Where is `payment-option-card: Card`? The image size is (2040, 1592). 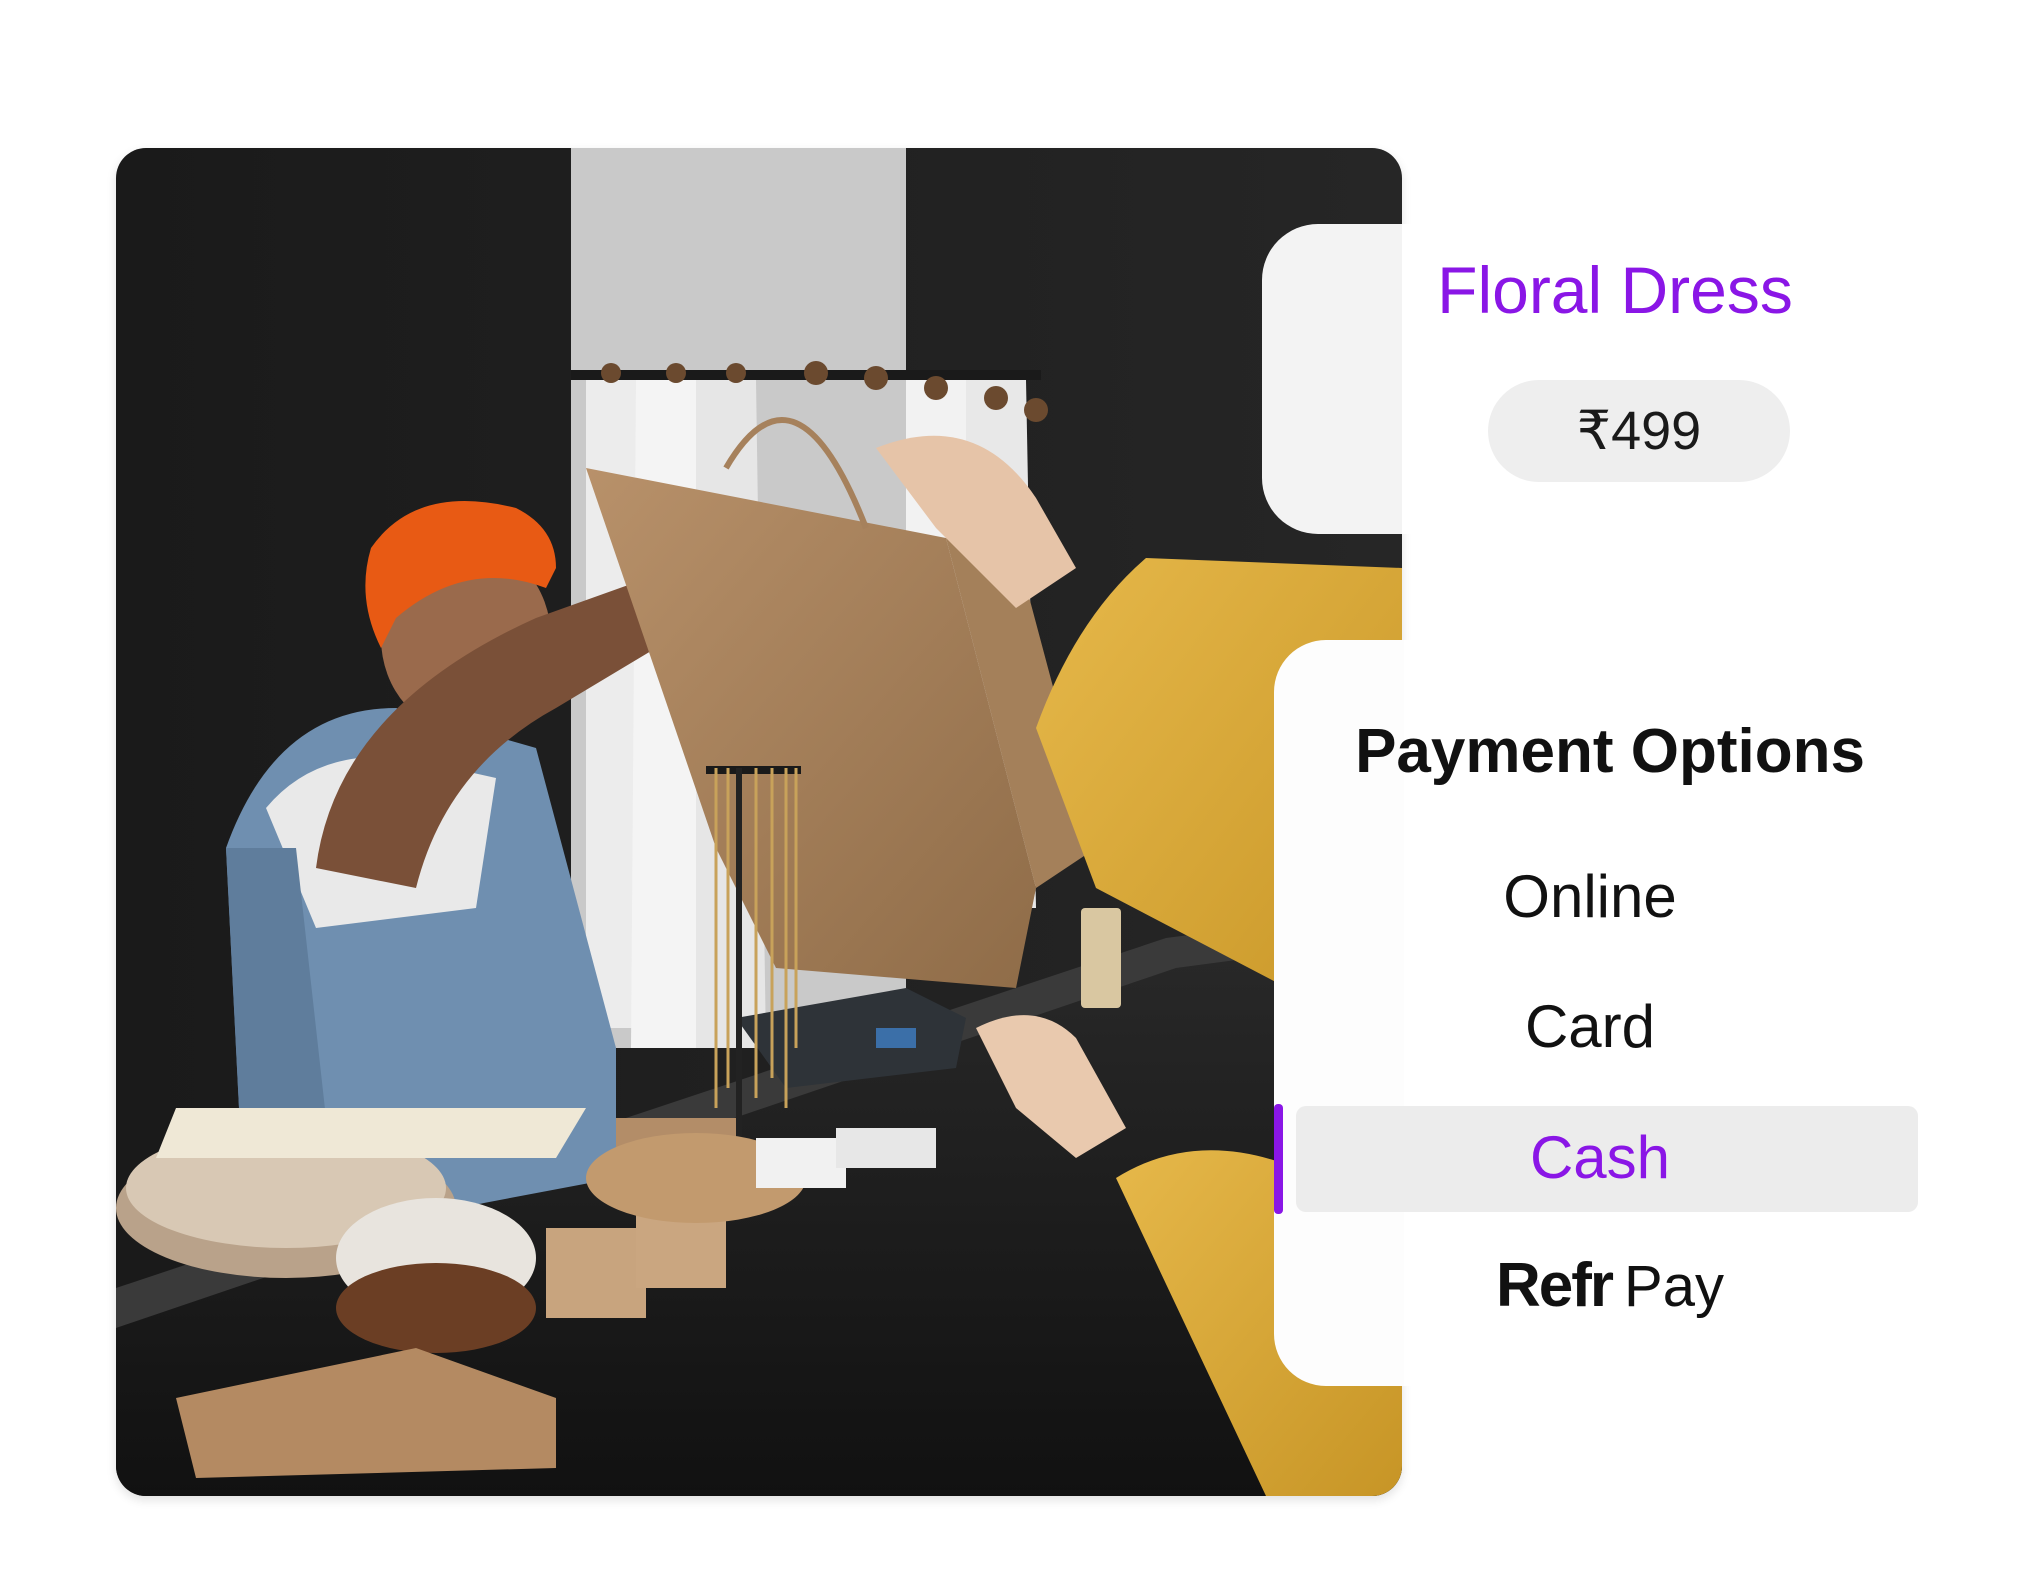 payment-option-card: Card is located at coordinates (1590, 1027).